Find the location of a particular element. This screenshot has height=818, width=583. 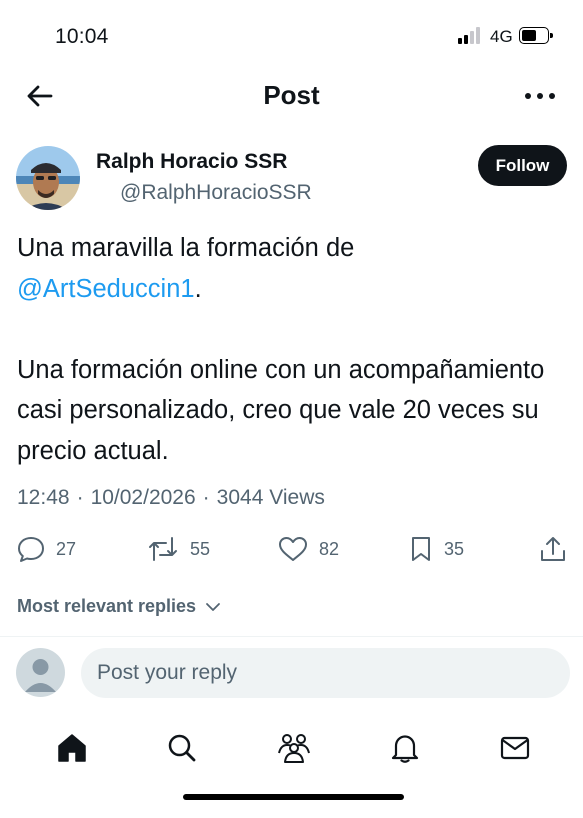

share-button is located at coordinates (553, 549).